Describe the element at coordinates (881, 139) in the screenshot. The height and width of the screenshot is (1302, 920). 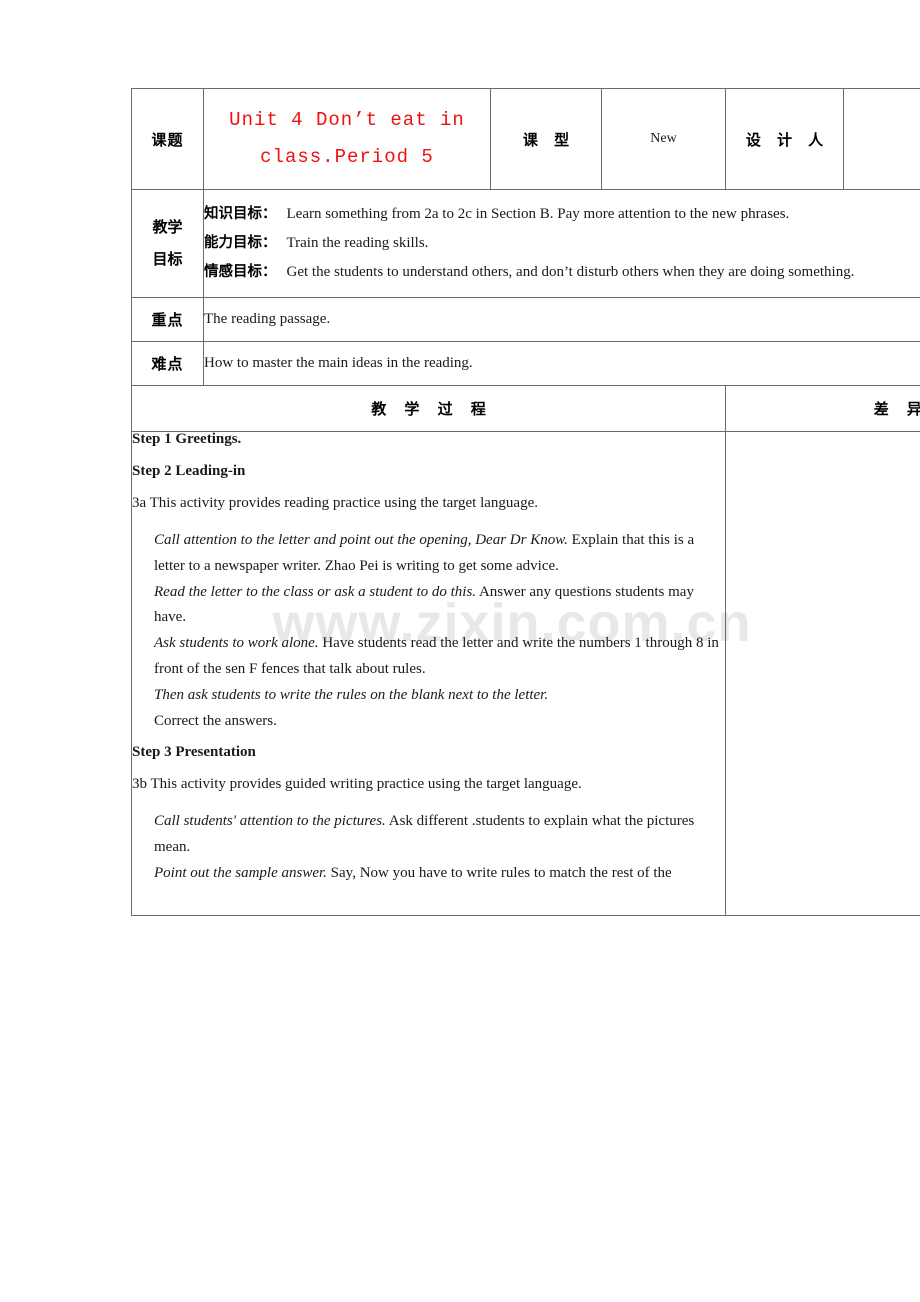
I see `value-designer` at that location.